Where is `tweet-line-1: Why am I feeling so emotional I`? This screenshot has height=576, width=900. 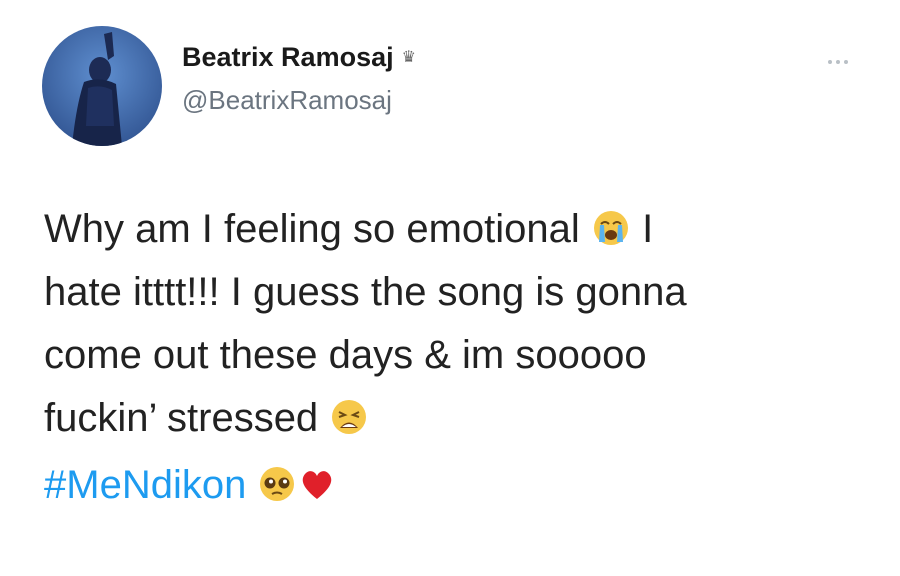
tweet-line-1: Why am I feeling so emotional I is located at coordinates (454, 229).